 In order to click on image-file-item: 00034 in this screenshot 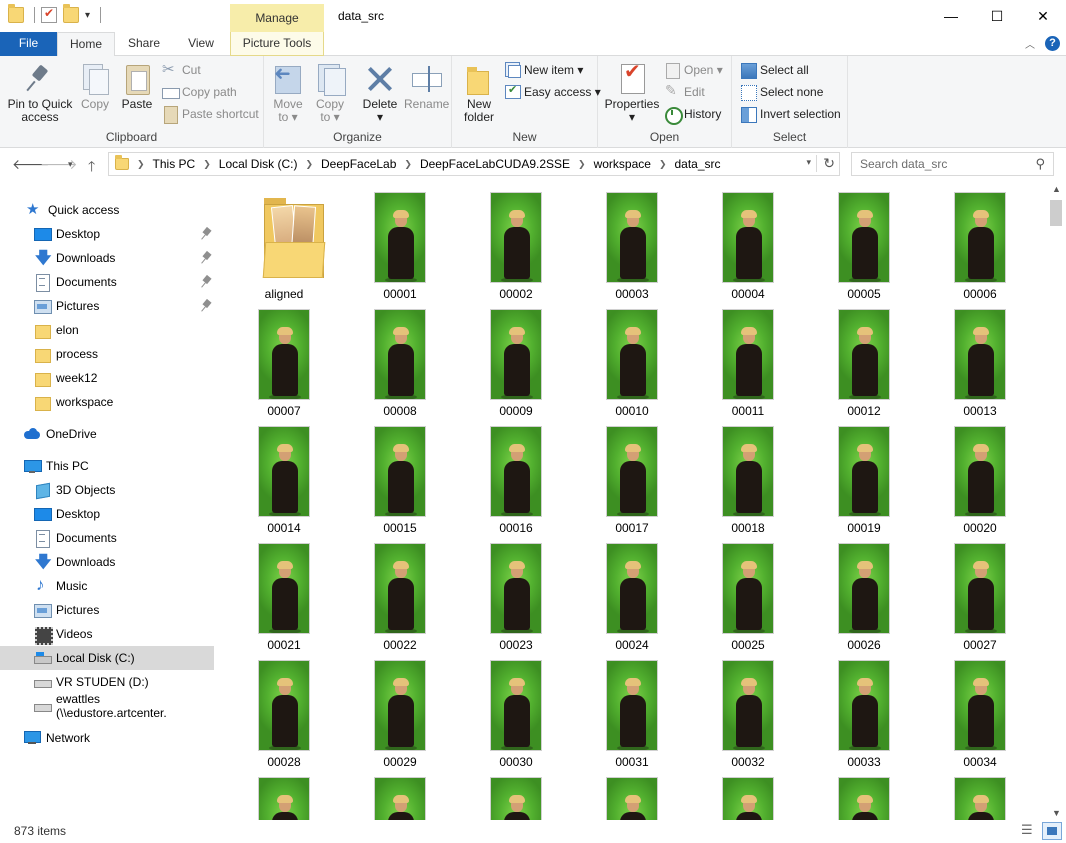, I will do `click(980, 708)`.